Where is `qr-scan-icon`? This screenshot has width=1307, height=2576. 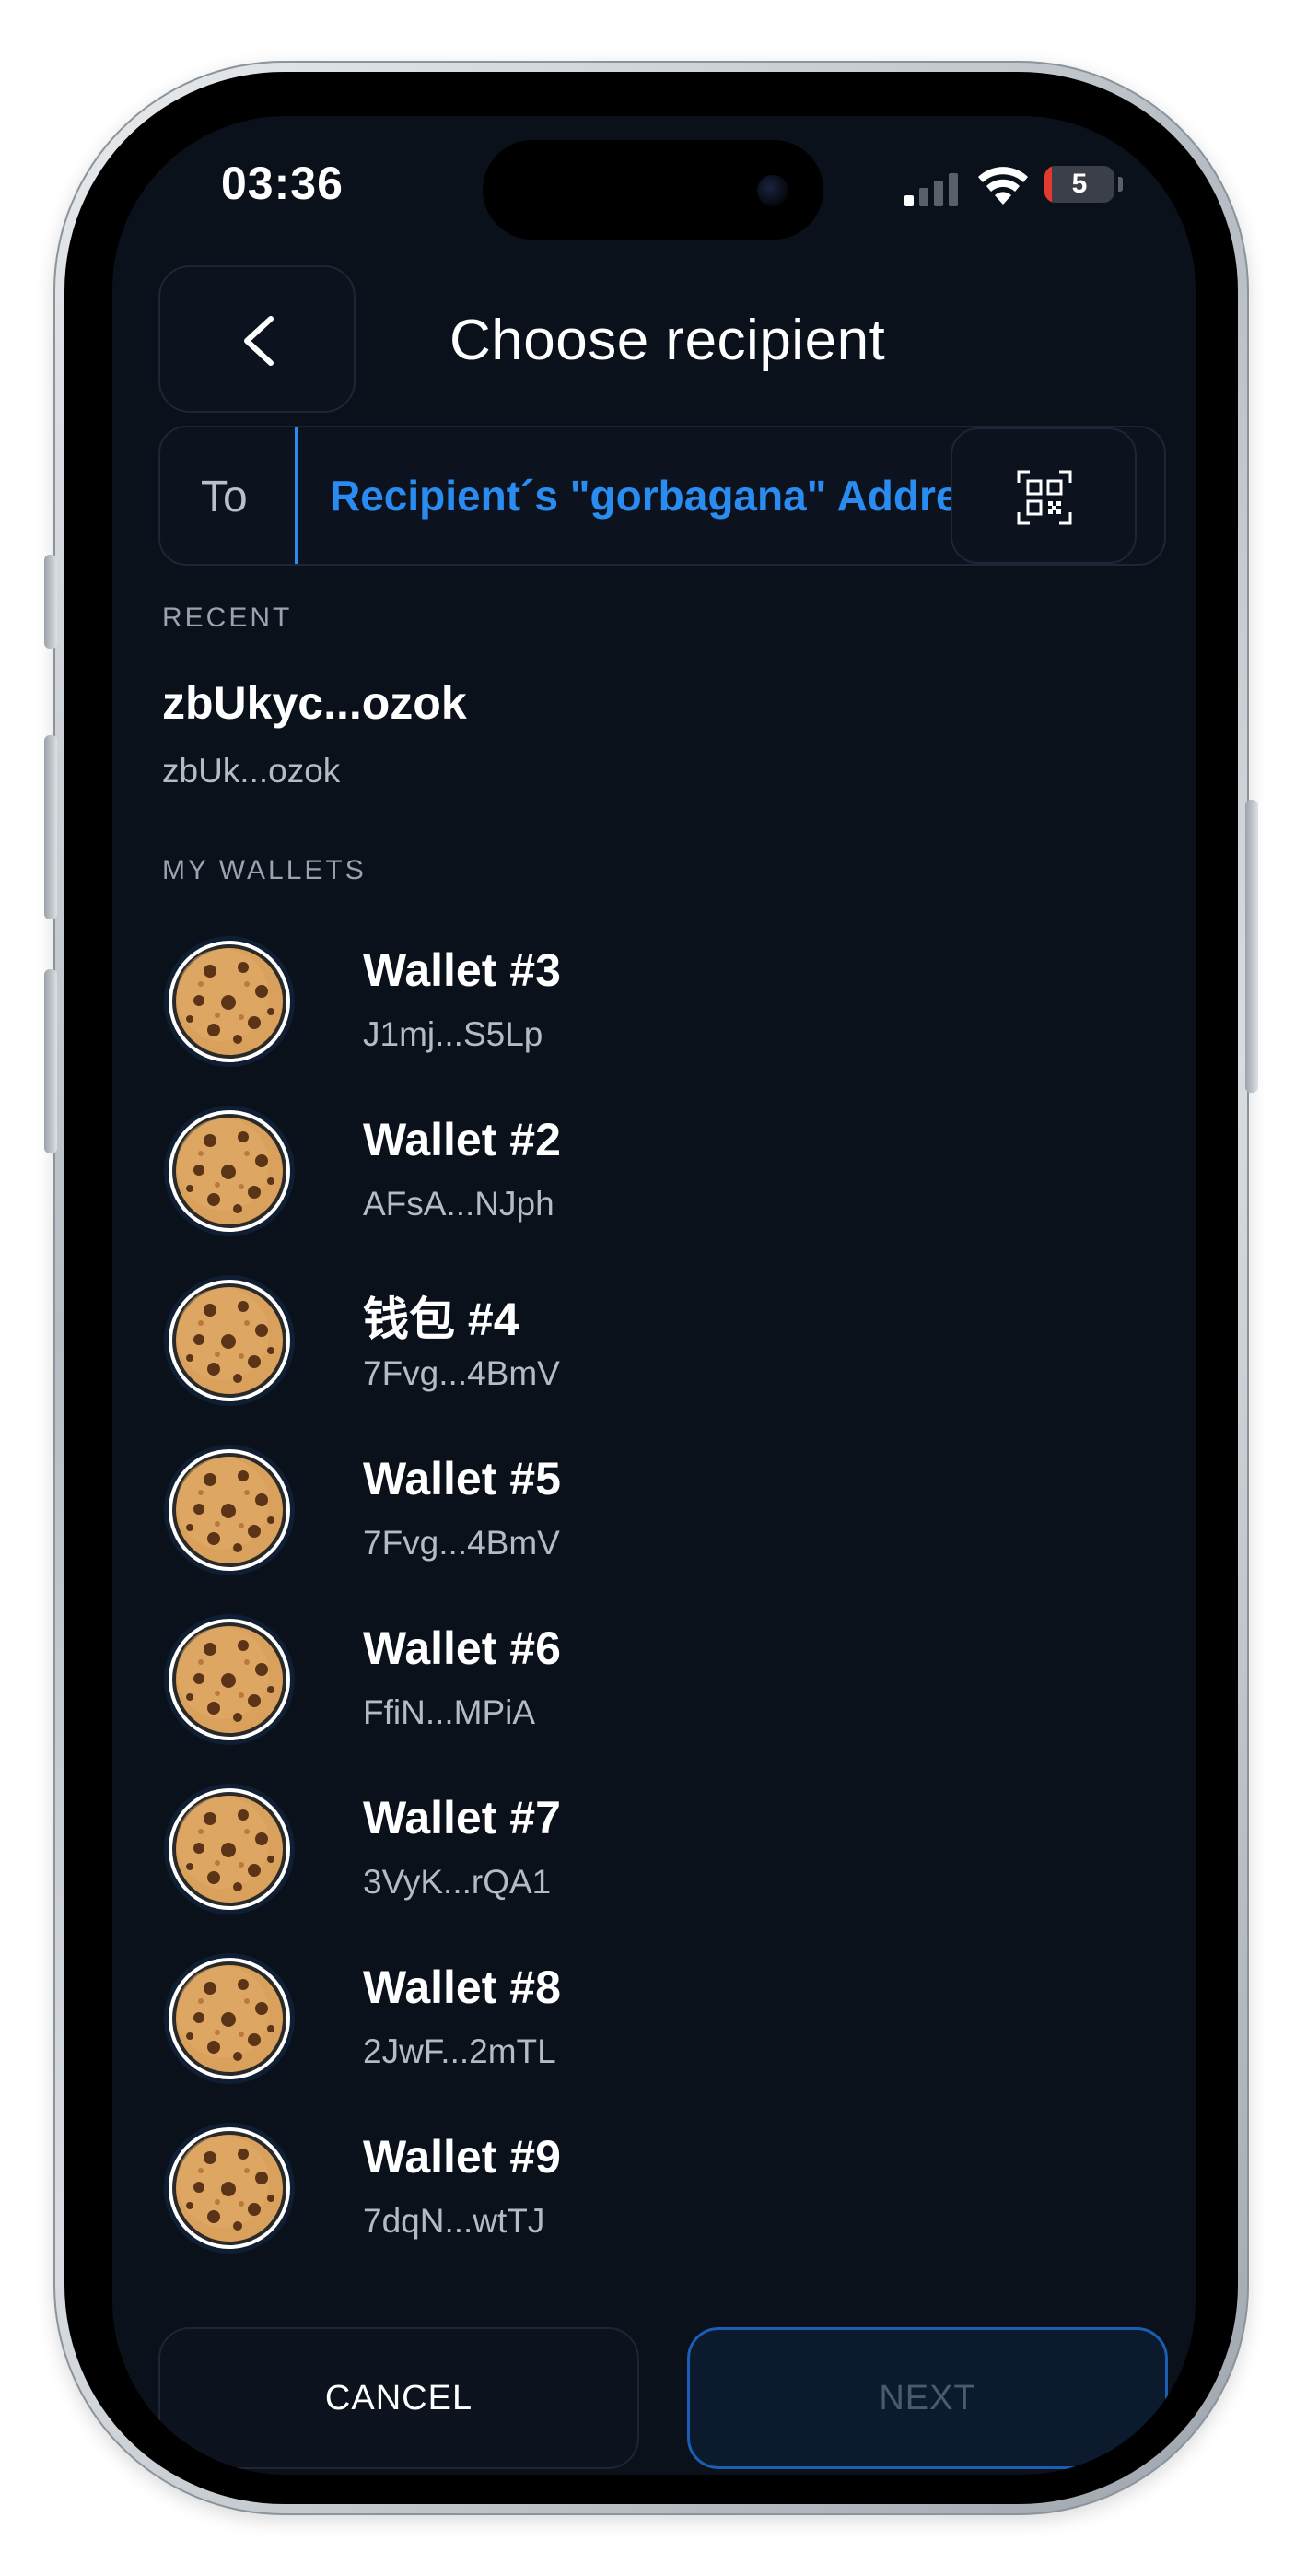 qr-scan-icon is located at coordinates (1044, 497).